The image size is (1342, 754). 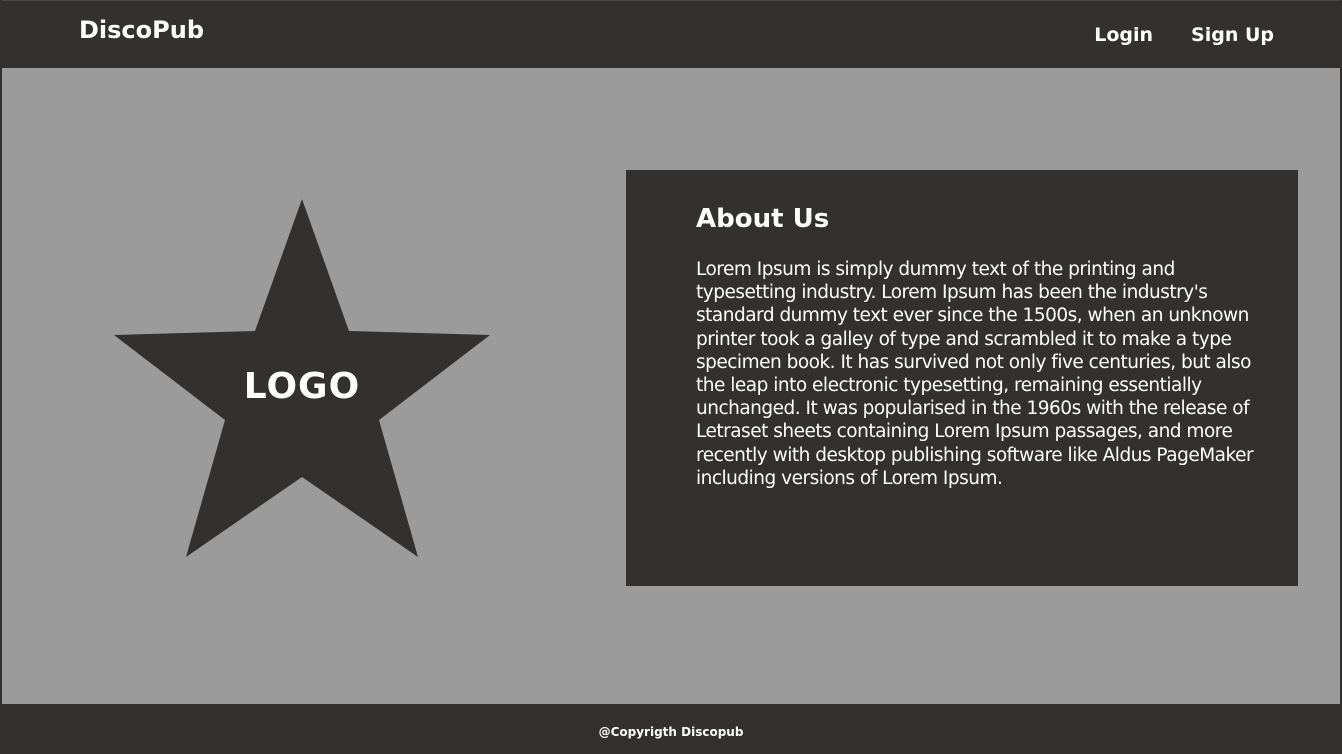 I want to click on copyright-text: @Copyrigth Discopub, so click(x=671, y=732).